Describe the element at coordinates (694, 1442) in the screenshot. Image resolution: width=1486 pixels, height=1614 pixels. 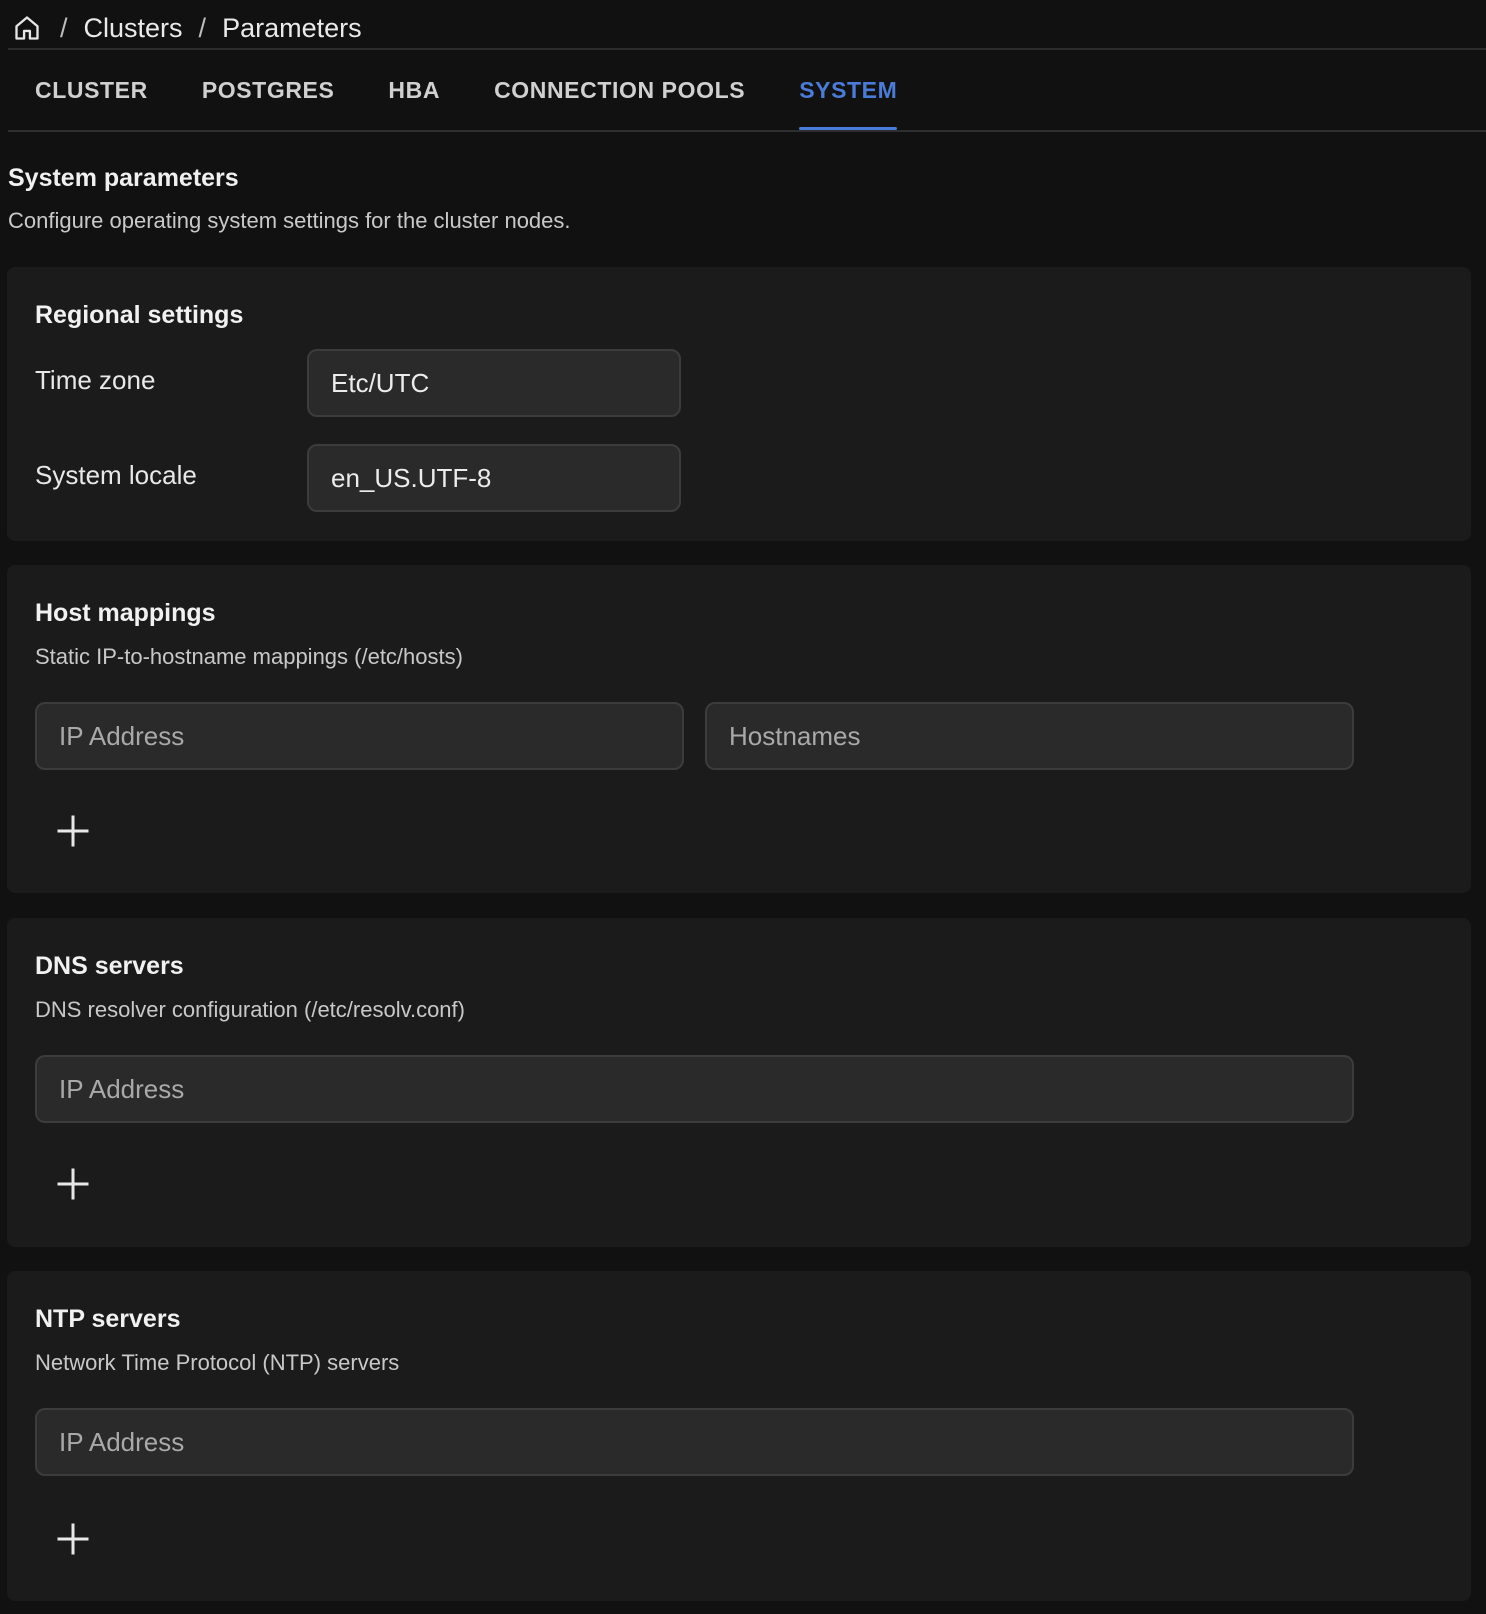
I see `ntp-ip-address-input` at that location.